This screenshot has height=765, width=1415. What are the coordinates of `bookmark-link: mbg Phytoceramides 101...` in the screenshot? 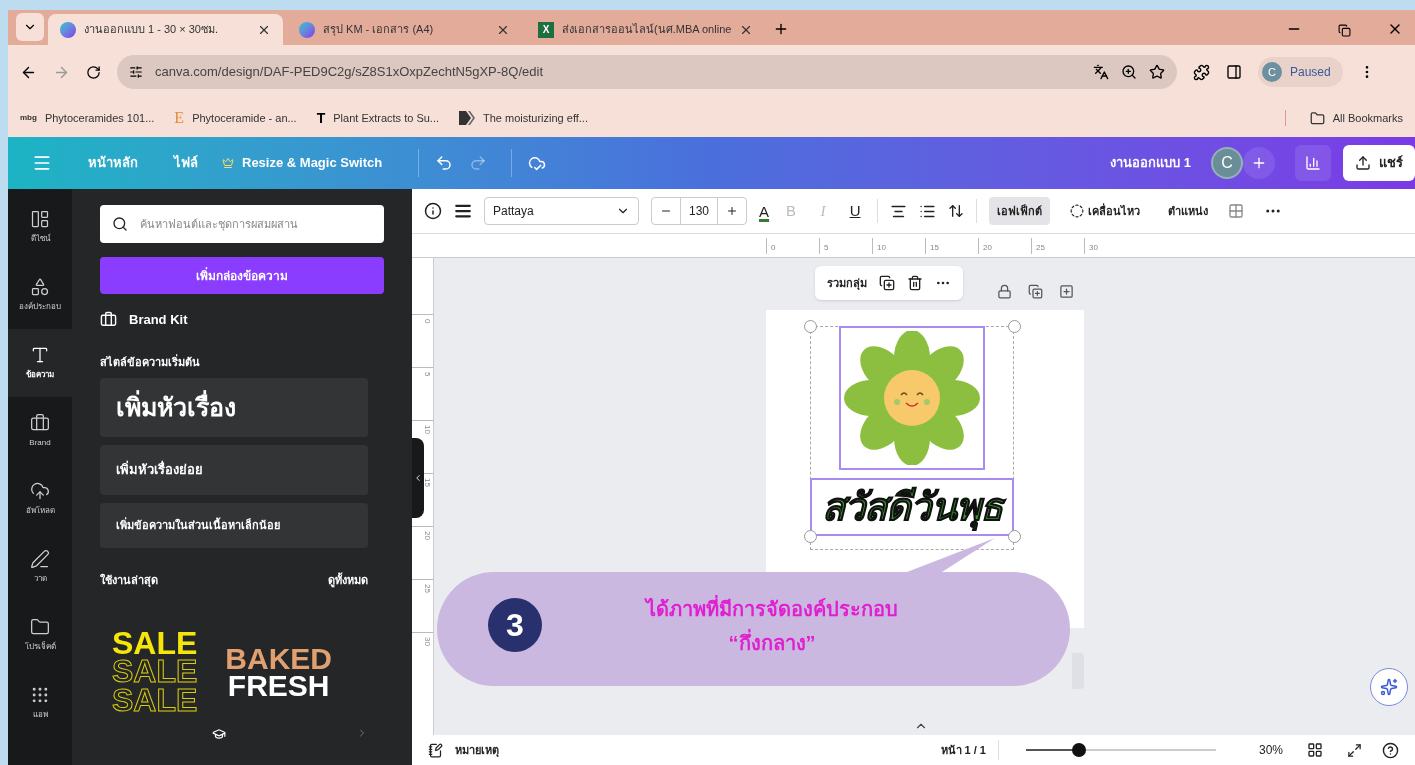 It's located at (87, 118).